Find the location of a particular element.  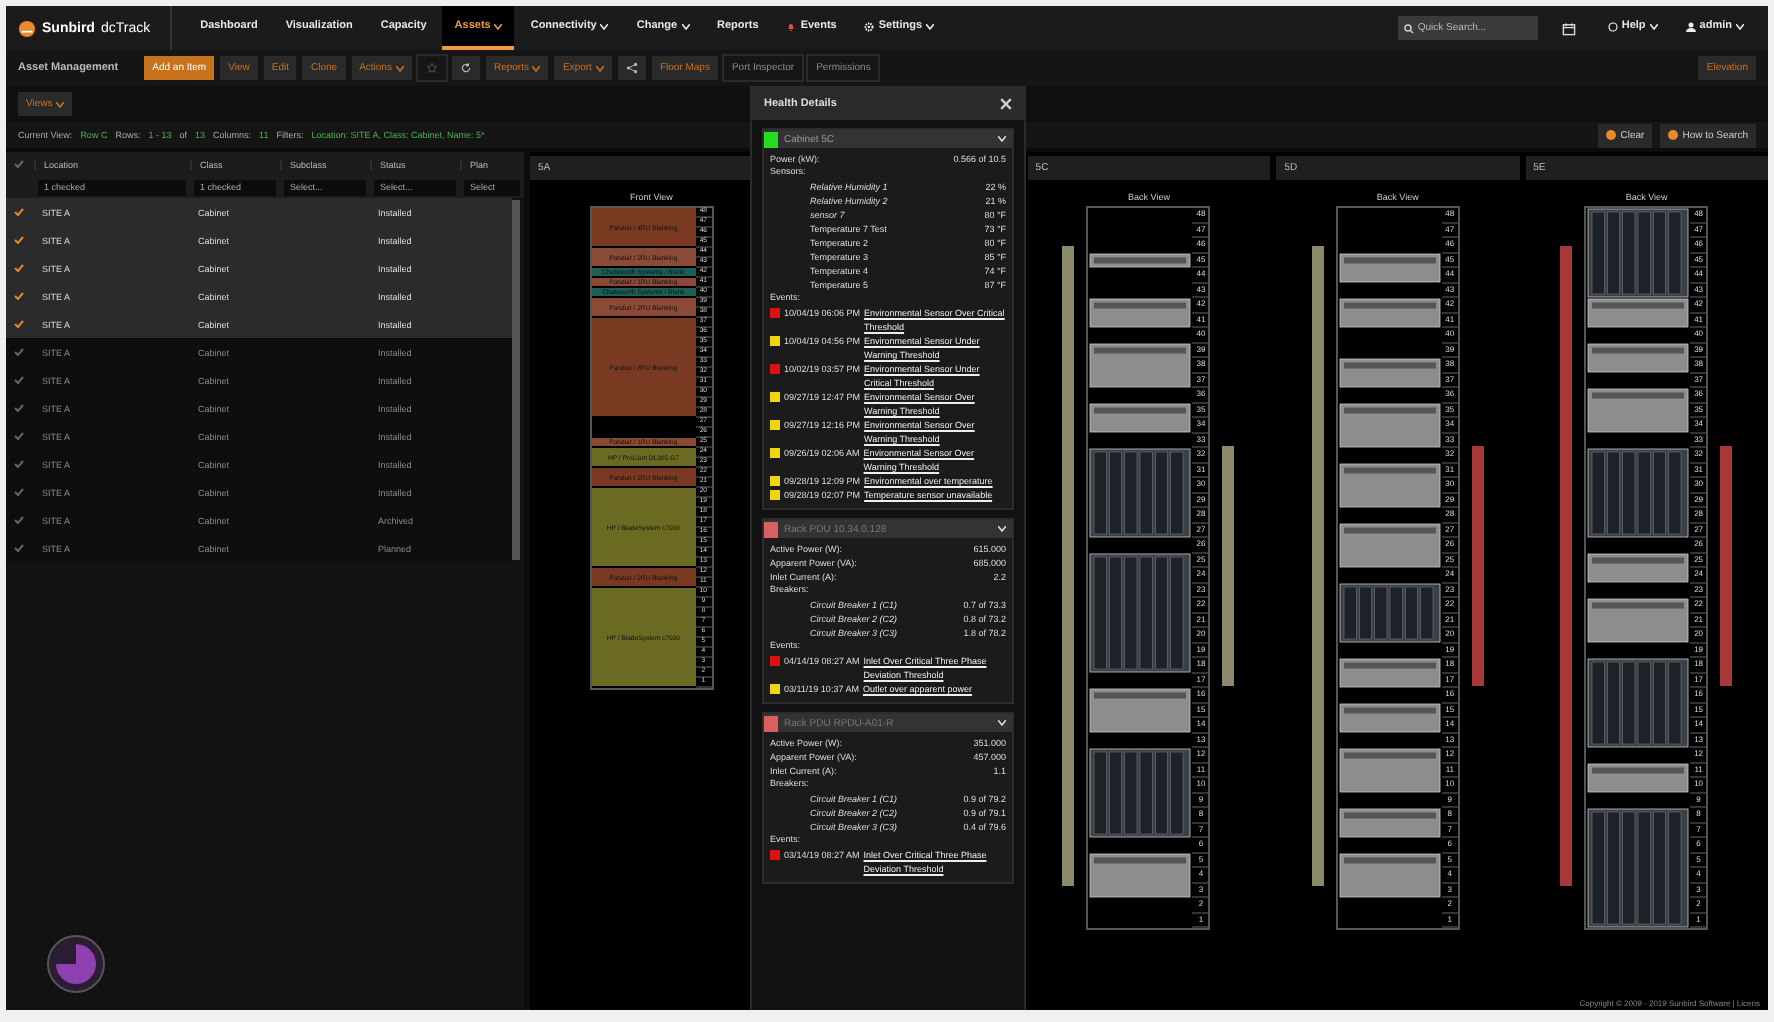

refresh-button is located at coordinates (465, 68).